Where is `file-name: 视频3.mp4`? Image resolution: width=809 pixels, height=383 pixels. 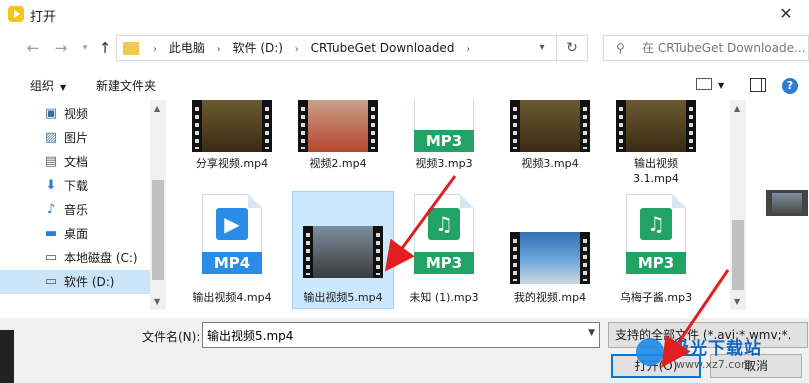
file-name: 视频3.mp4 is located at coordinates (550, 163).